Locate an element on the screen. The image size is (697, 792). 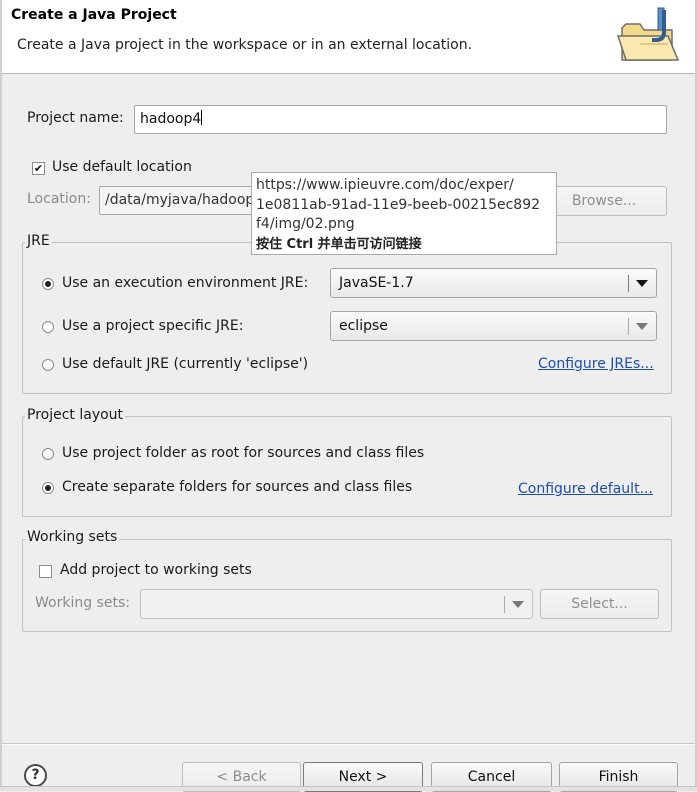
help-icon: ? is located at coordinates (35, 775).